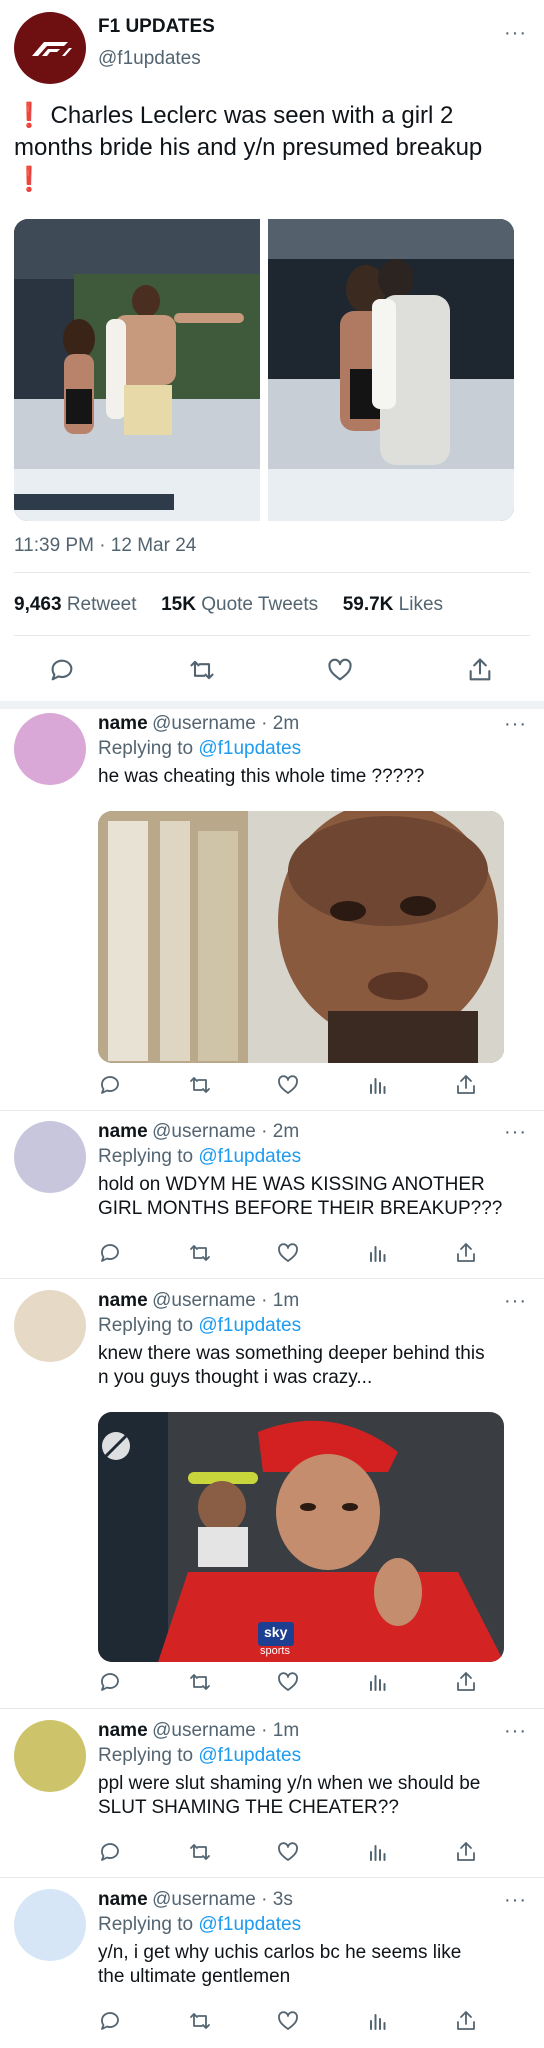 Image resolution: width=544 pixels, height=2048 pixels. Describe the element at coordinates (38, 604) in the screenshot. I see `retweet-count: 9,463` at that location.